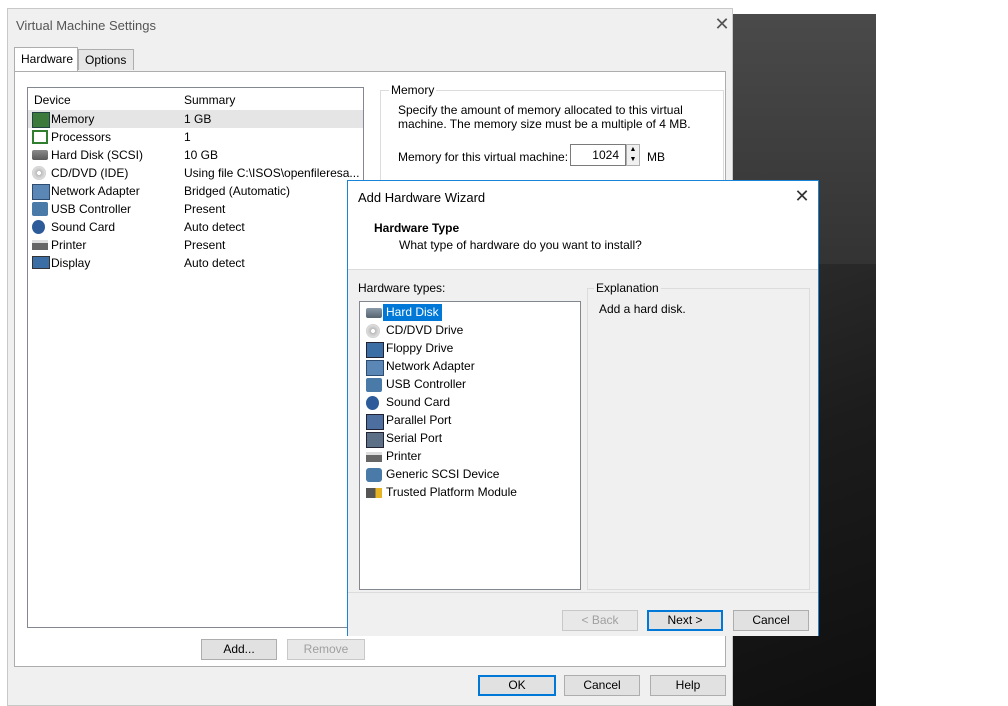 This screenshot has height=706, width=1008. Describe the element at coordinates (483, 157) in the screenshot. I see `memory-label: Memory for this virtual machine:` at that location.